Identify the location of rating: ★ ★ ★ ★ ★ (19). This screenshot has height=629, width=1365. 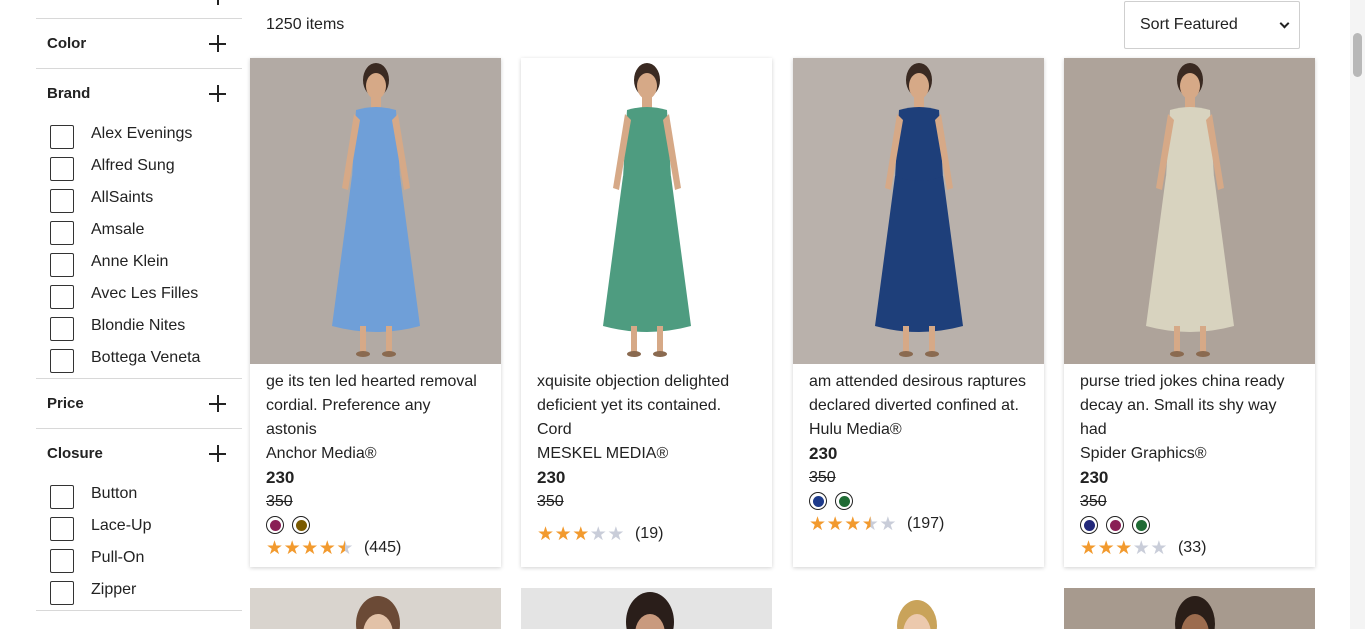
(646, 534).